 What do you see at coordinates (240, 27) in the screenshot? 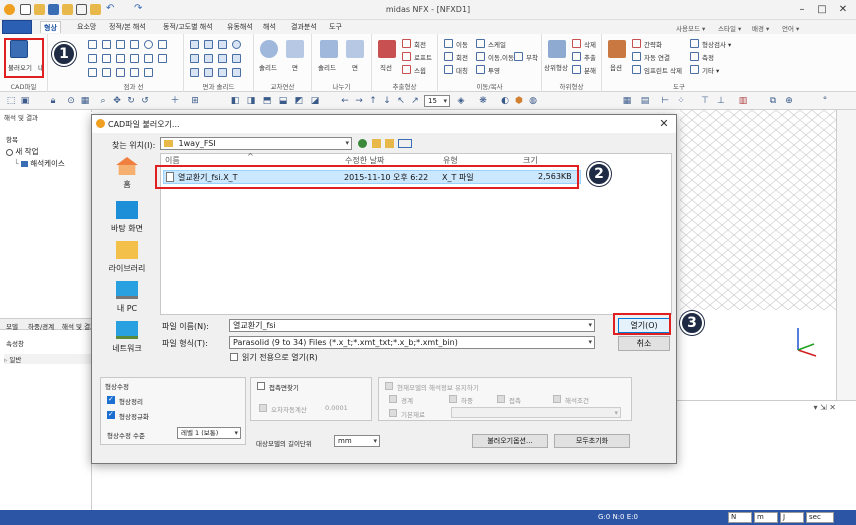
I see `tab-cfd: 유동해석` at bounding box center [240, 27].